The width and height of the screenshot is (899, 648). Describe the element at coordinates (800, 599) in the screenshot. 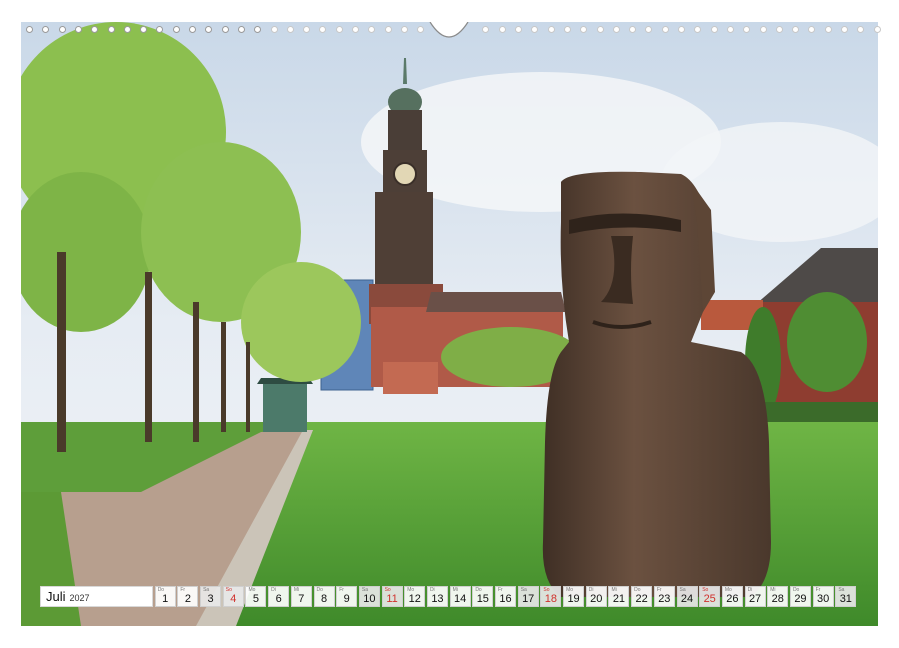

I see `day-number: 29` at that location.